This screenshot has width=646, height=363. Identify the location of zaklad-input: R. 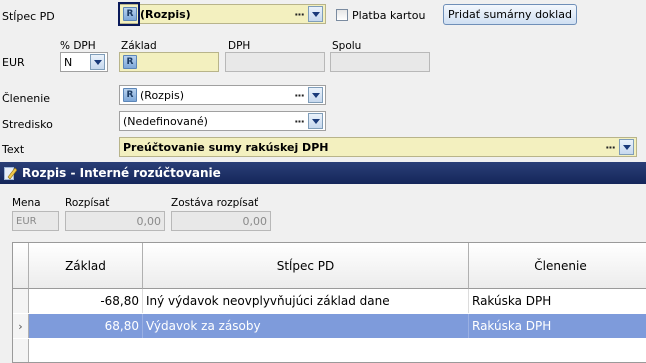
(169, 62).